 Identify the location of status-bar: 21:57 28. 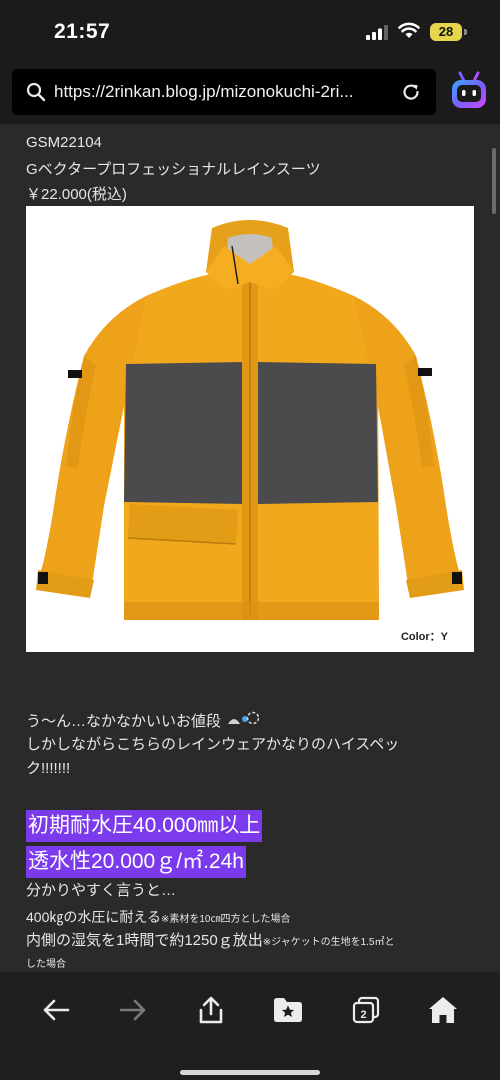
(250, 31).